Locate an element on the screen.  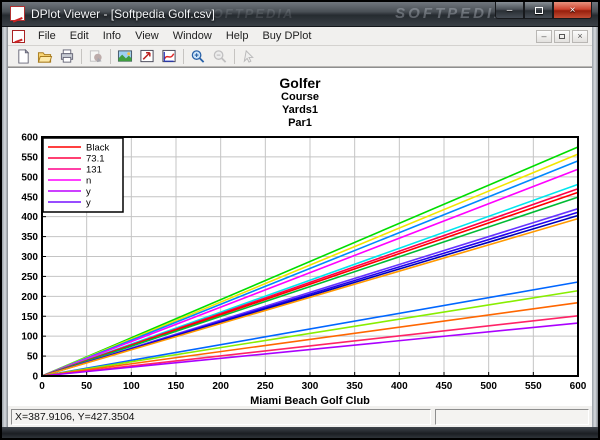
print-button is located at coordinates (67, 56).